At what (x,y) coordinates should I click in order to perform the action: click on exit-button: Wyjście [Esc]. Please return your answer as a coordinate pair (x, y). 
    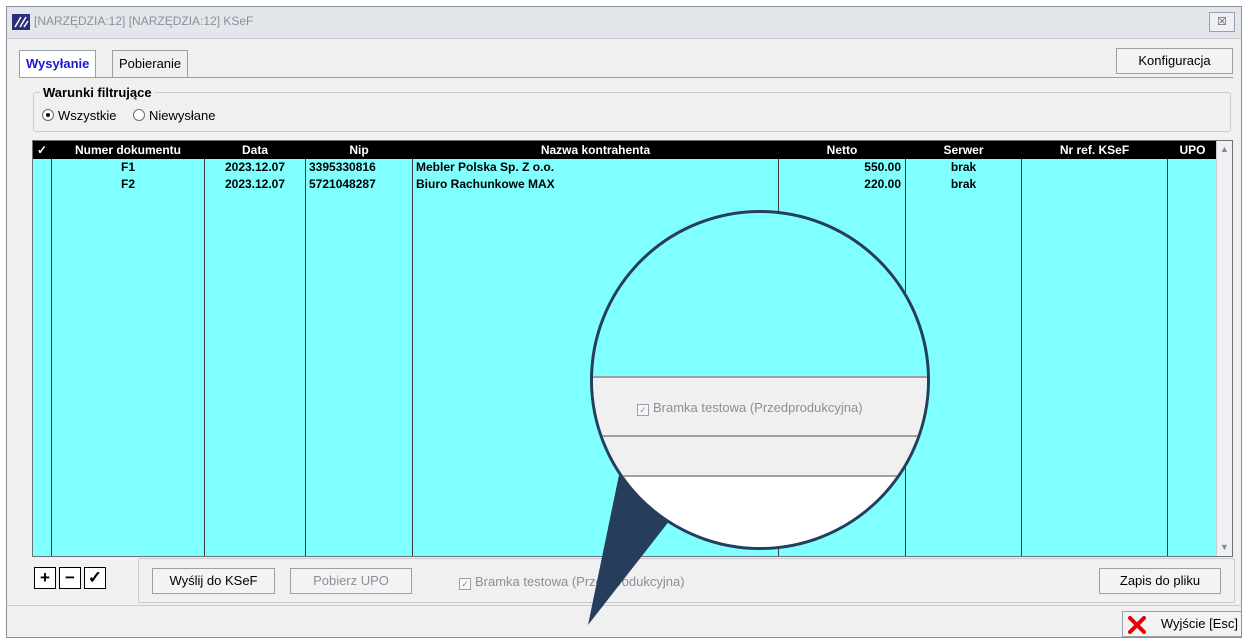
    Looking at the image, I should click on (1181, 624).